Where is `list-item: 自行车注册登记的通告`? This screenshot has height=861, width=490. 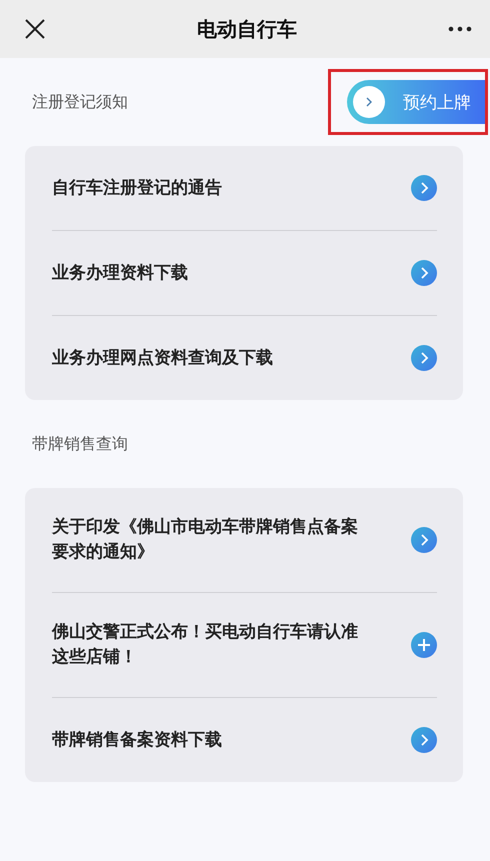
list-item: 自行车注册登记的通告 is located at coordinates (244, 188).